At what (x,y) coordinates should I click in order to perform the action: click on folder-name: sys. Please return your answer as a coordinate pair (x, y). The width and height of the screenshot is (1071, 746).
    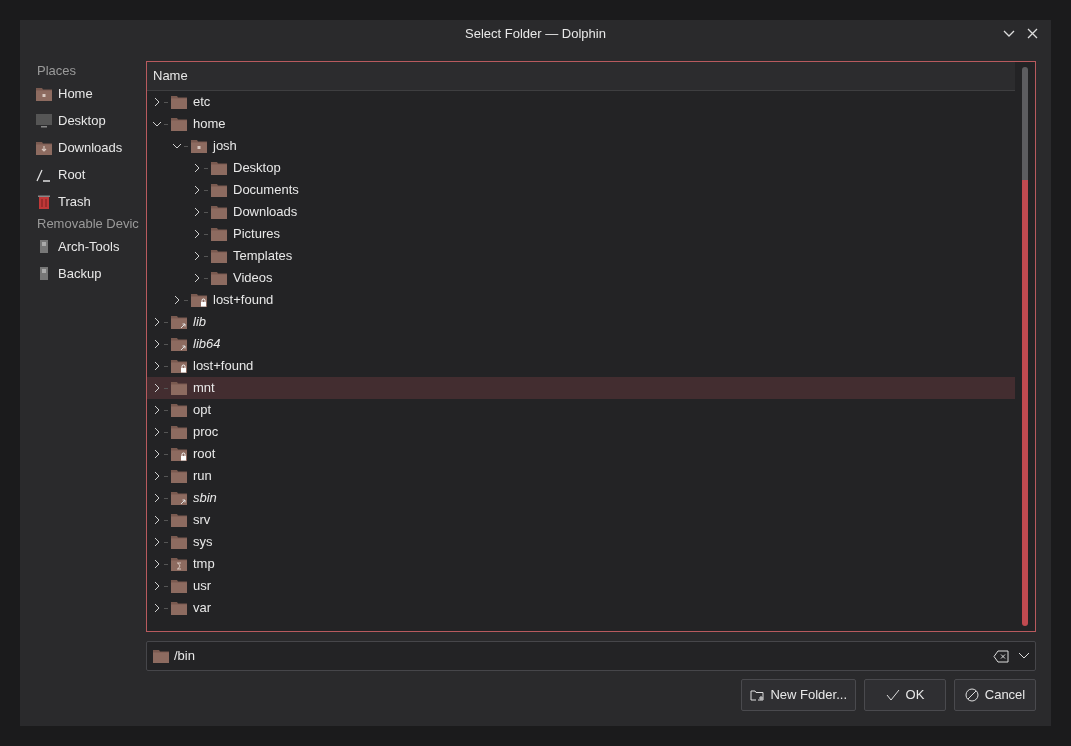
    Looking at the image, I should click on (203, 542).